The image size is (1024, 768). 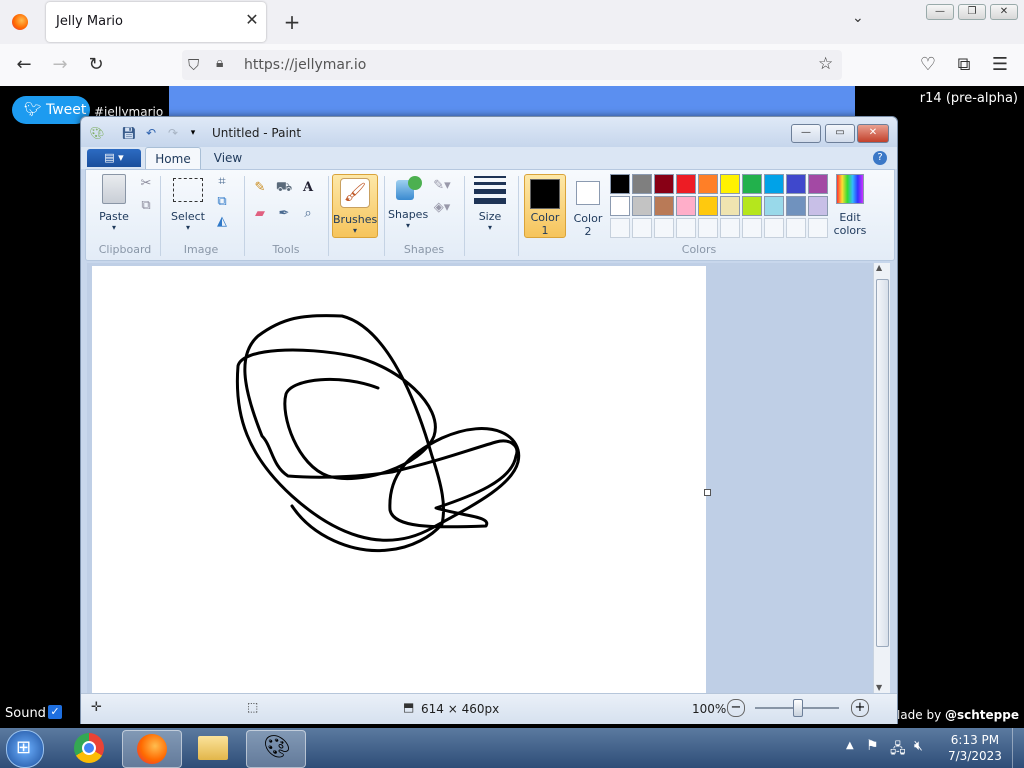 What do you see at coordinates (355, 206) in the screenshot?
I see `brushes-button: 🖌︎ Brushes ▾` at bounding box center [355, 206].